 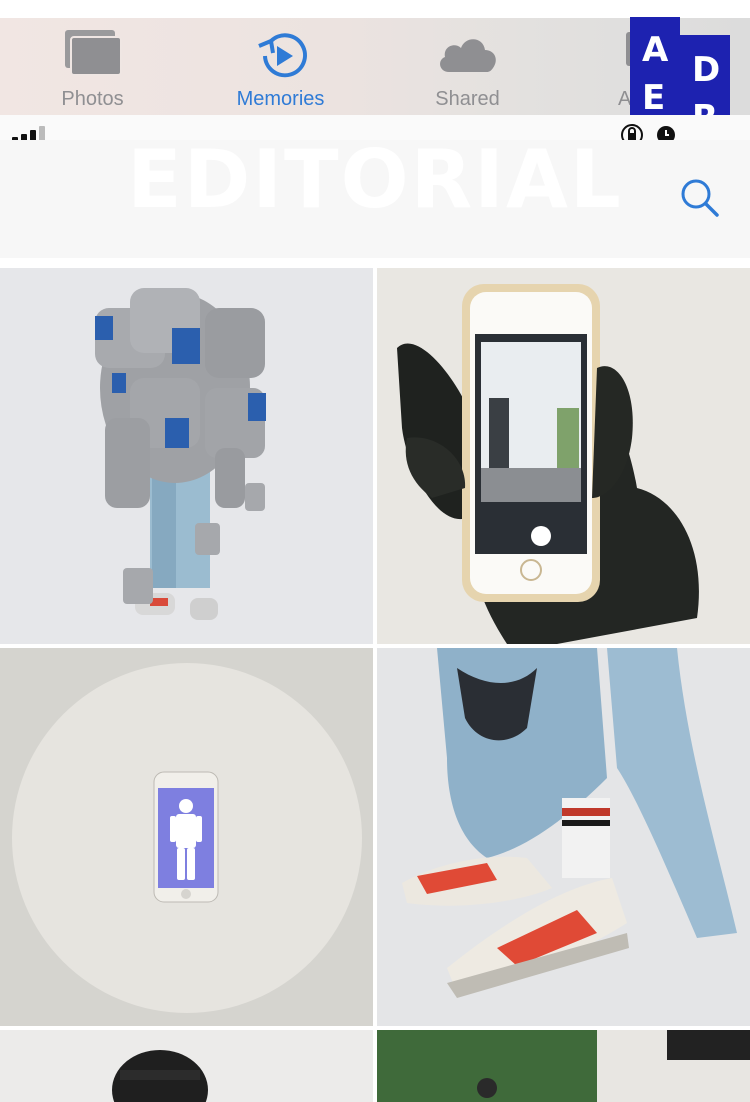 What do you see at coordinates (280, 99) in the screenshot?
I see `tab-memories-label: Memories` at bounding box center [280, 99].